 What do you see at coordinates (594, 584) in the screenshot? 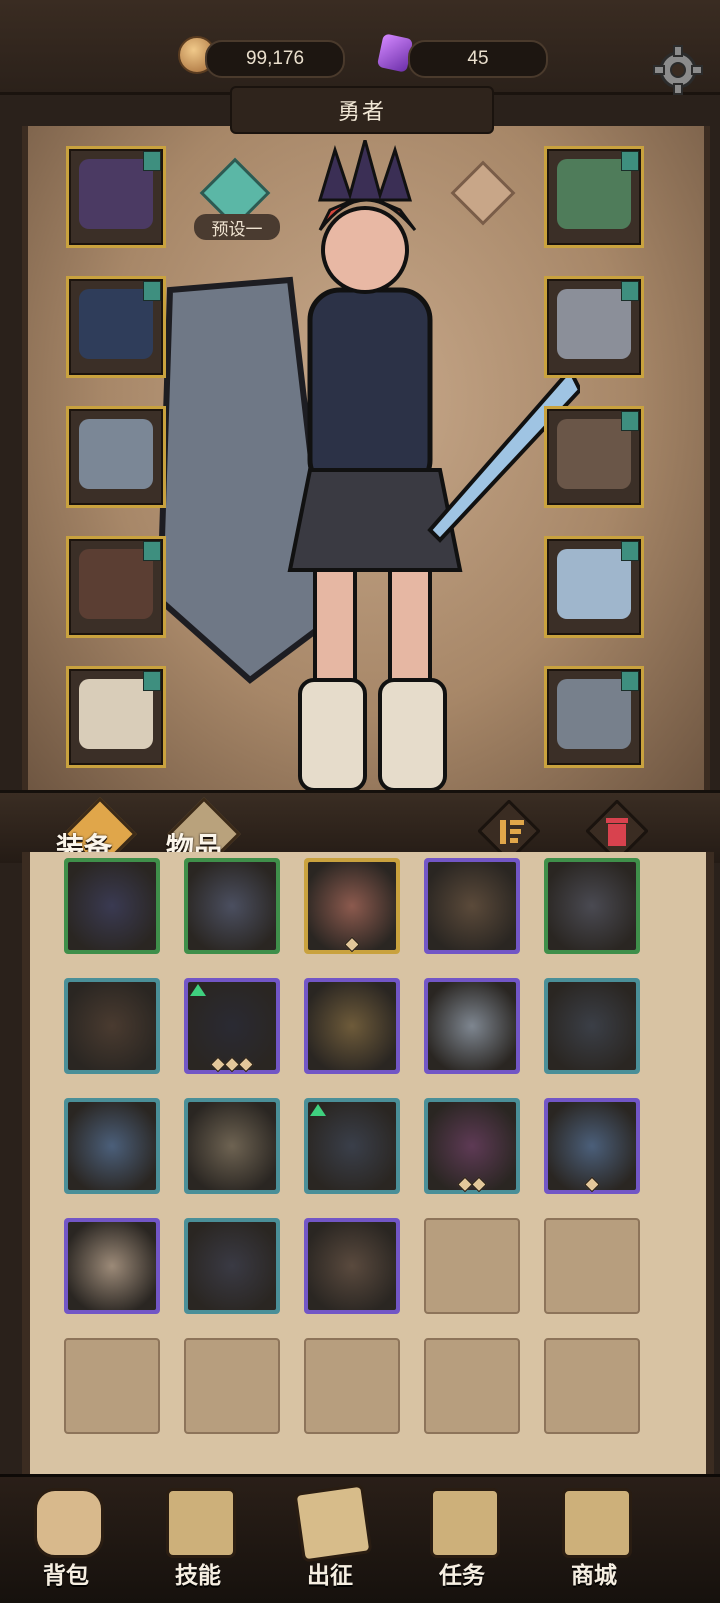
I see `dagger-icon` at bounding box center [594, 584].